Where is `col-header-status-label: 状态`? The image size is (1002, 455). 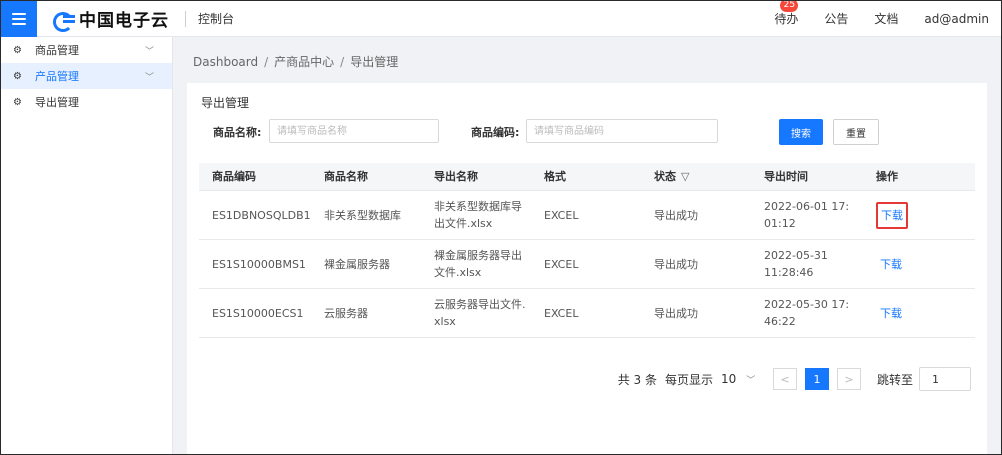 col-header-status-label: 状态 is located at coordinates (665, 176).